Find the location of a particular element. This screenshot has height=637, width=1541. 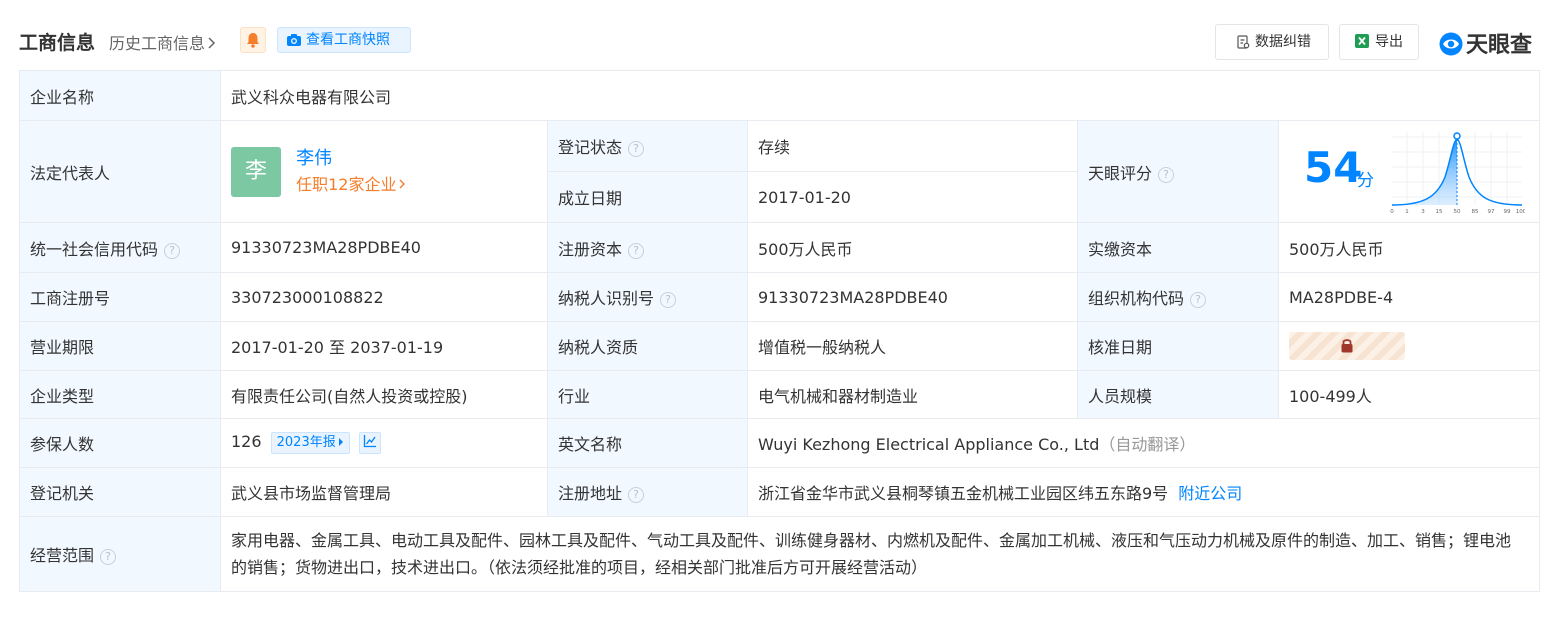

trend-chart-icon is located at coordinates (369, 441).